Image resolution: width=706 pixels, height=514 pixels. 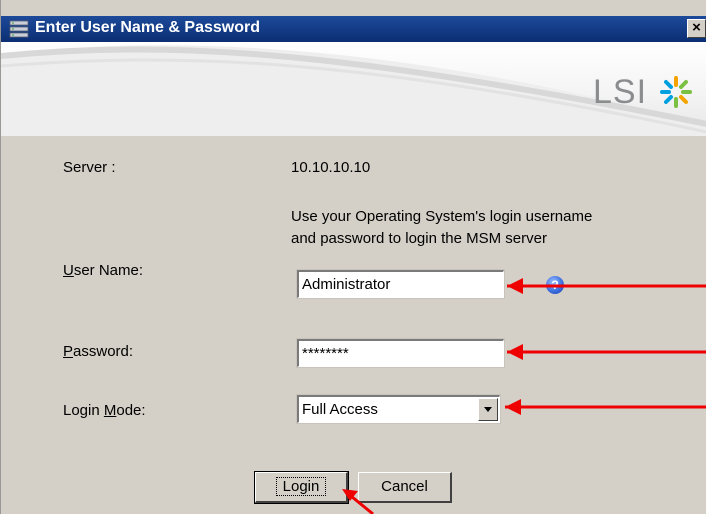 I want to click on instructions-line-2: and password to login the MSM server, so click(x=419, y=238).